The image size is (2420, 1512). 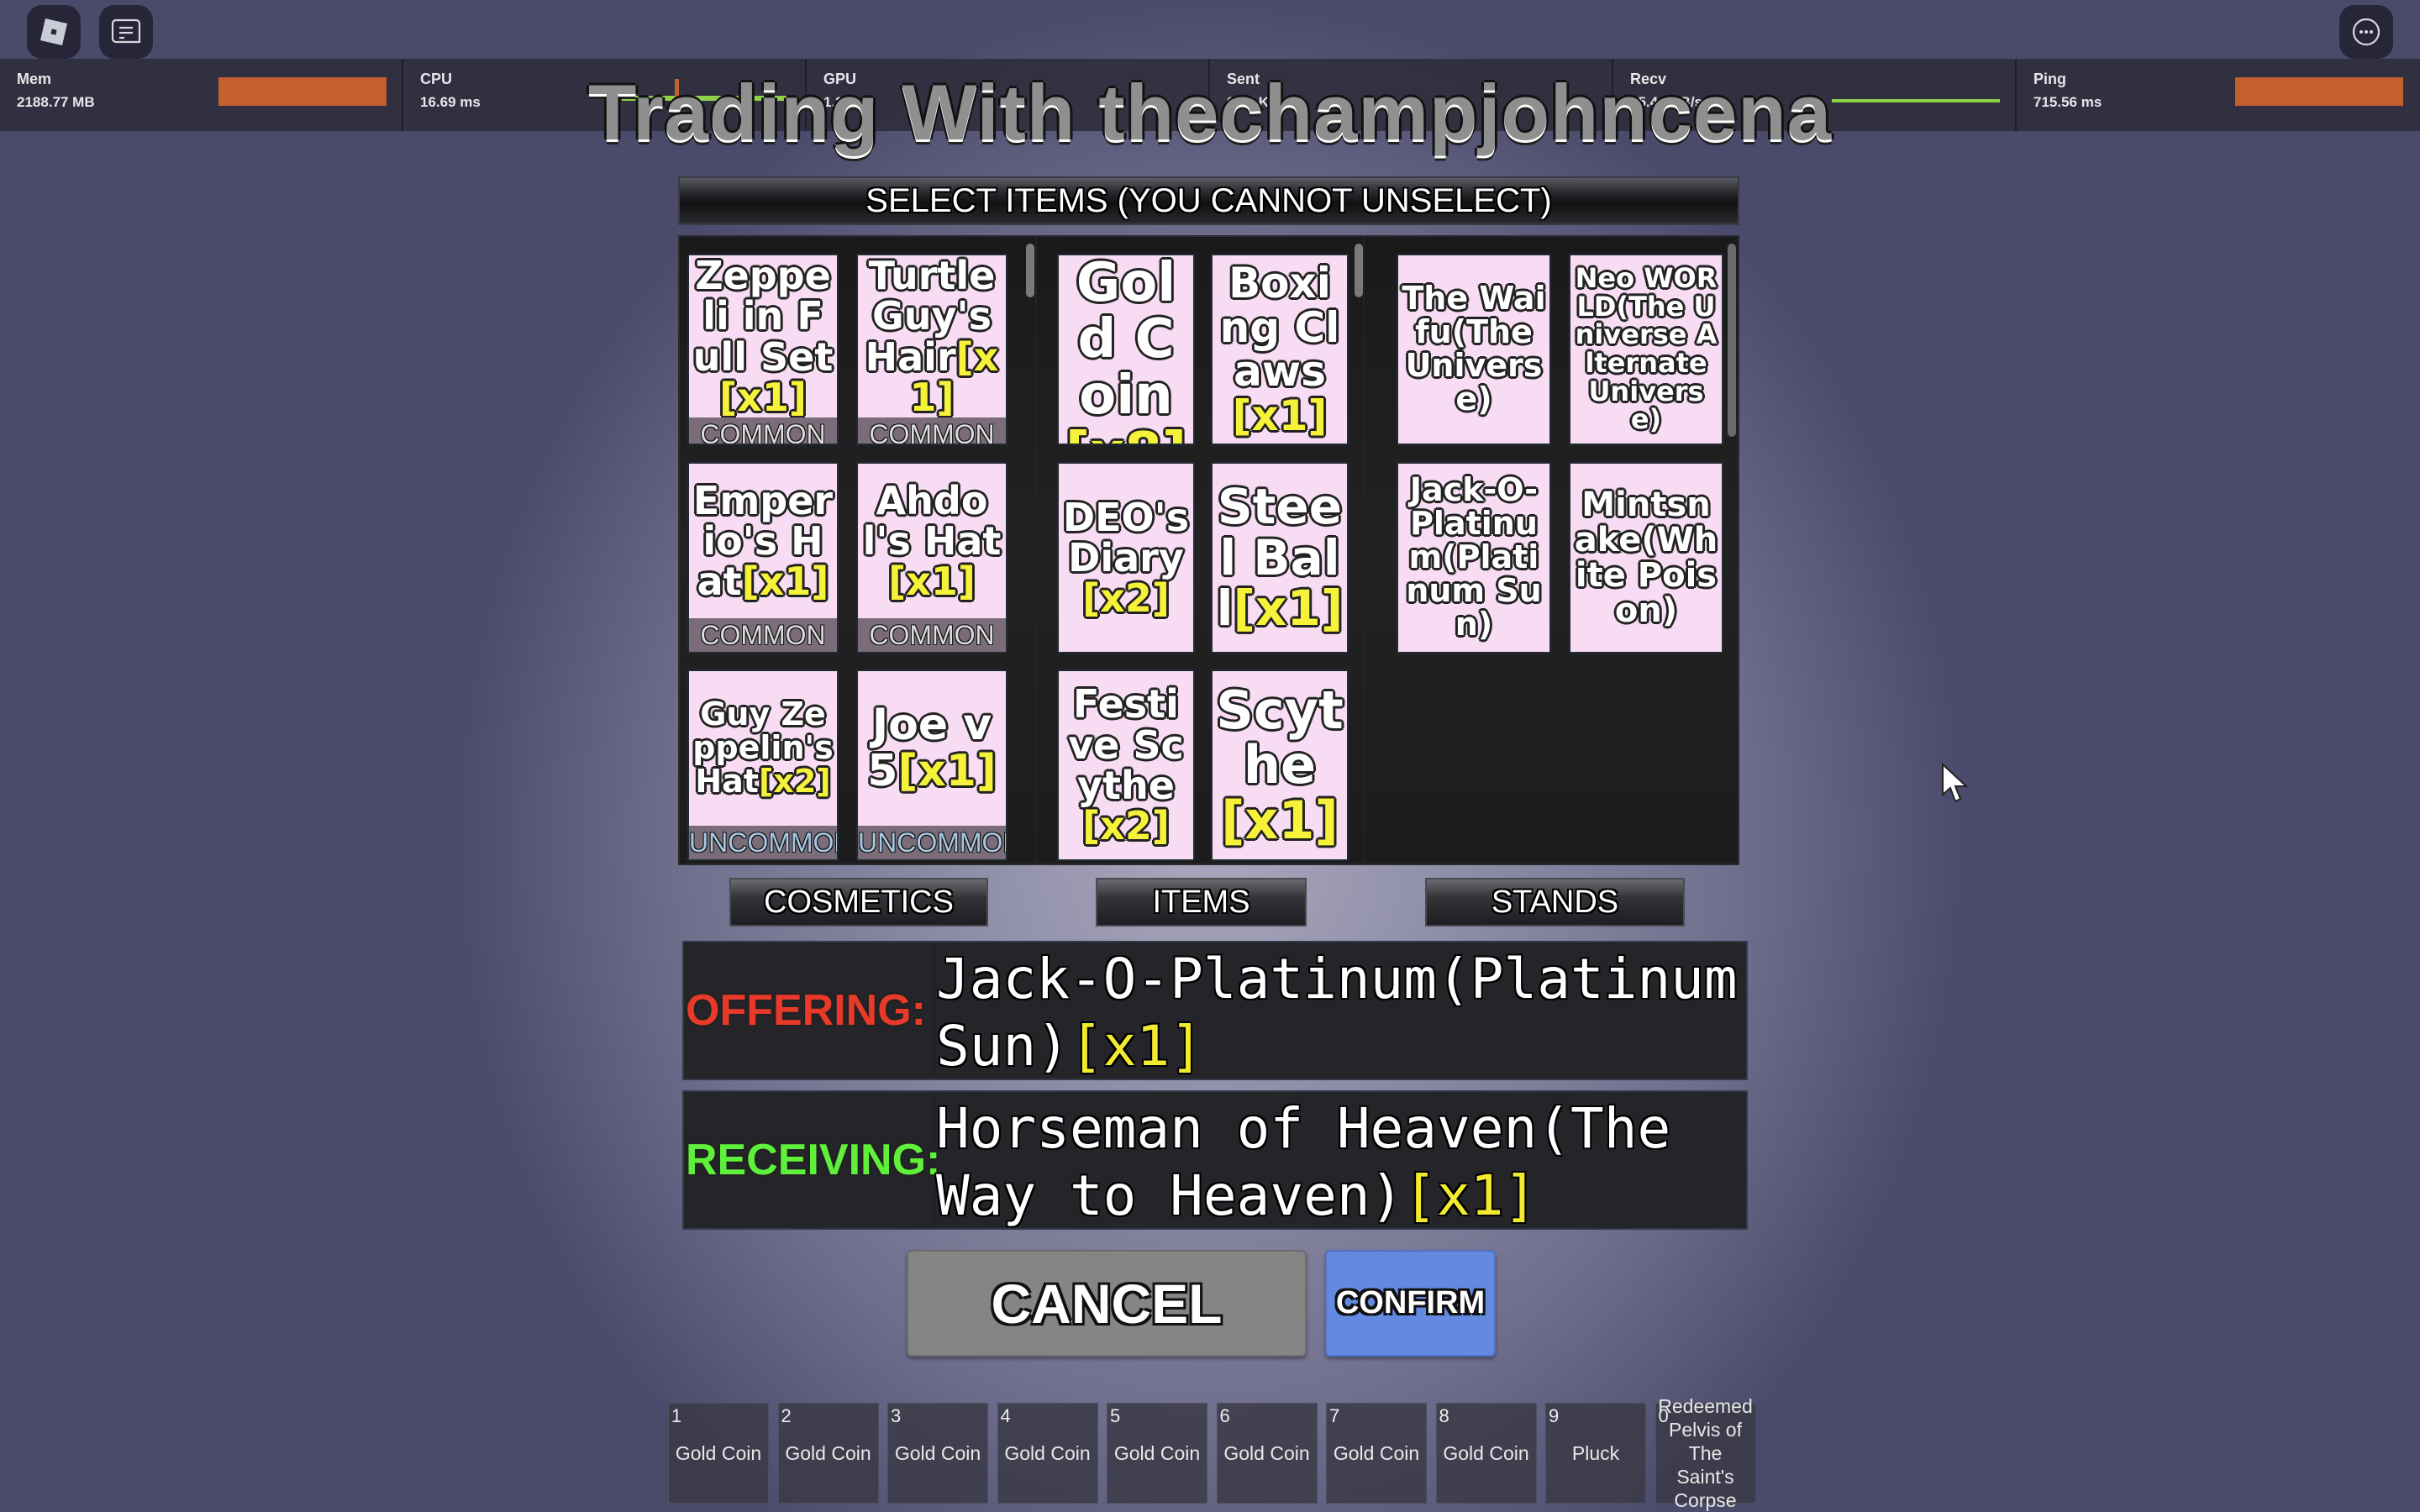 I want to click on hotbar-slot: Gold Coin 5, so click(x=1157, y=1453).